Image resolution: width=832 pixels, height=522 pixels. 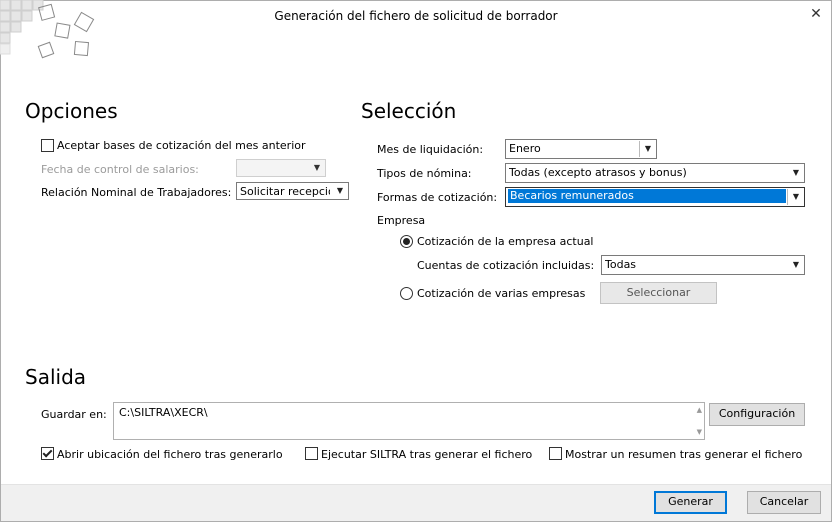 What do you see at coordinates (401, 220) in the screenshot?
I see `empresa-label: Empresa` at bounding box center [401, 220].